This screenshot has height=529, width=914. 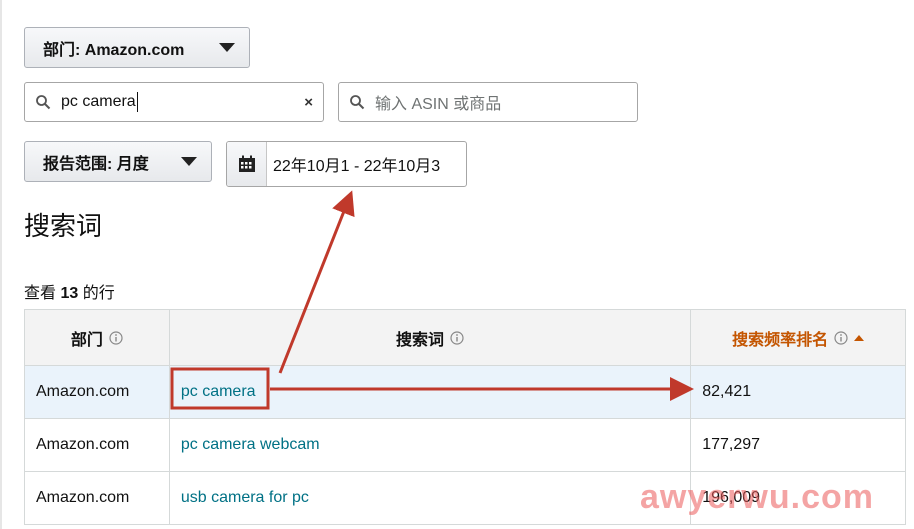 I want to click on row-count-suffix: 的行, so click(x=98, y=293).